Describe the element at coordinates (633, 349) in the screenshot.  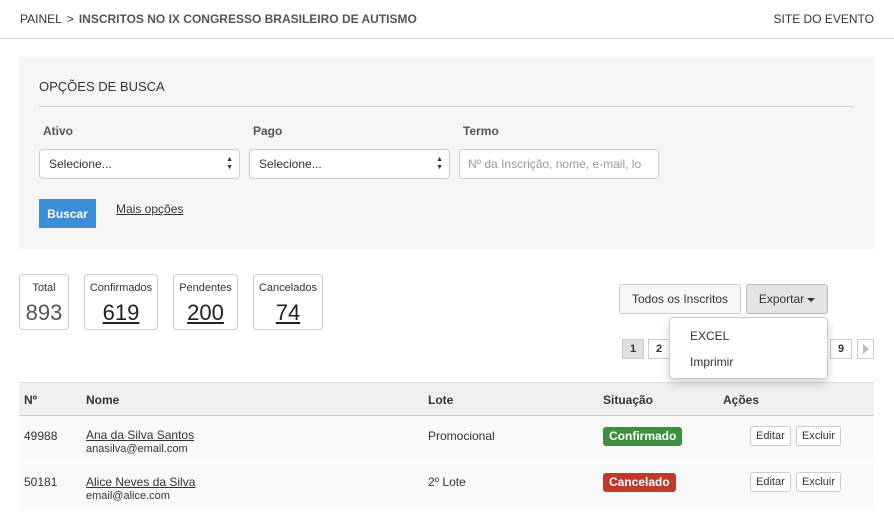
I see `pagination-page-1: 1` at that location.